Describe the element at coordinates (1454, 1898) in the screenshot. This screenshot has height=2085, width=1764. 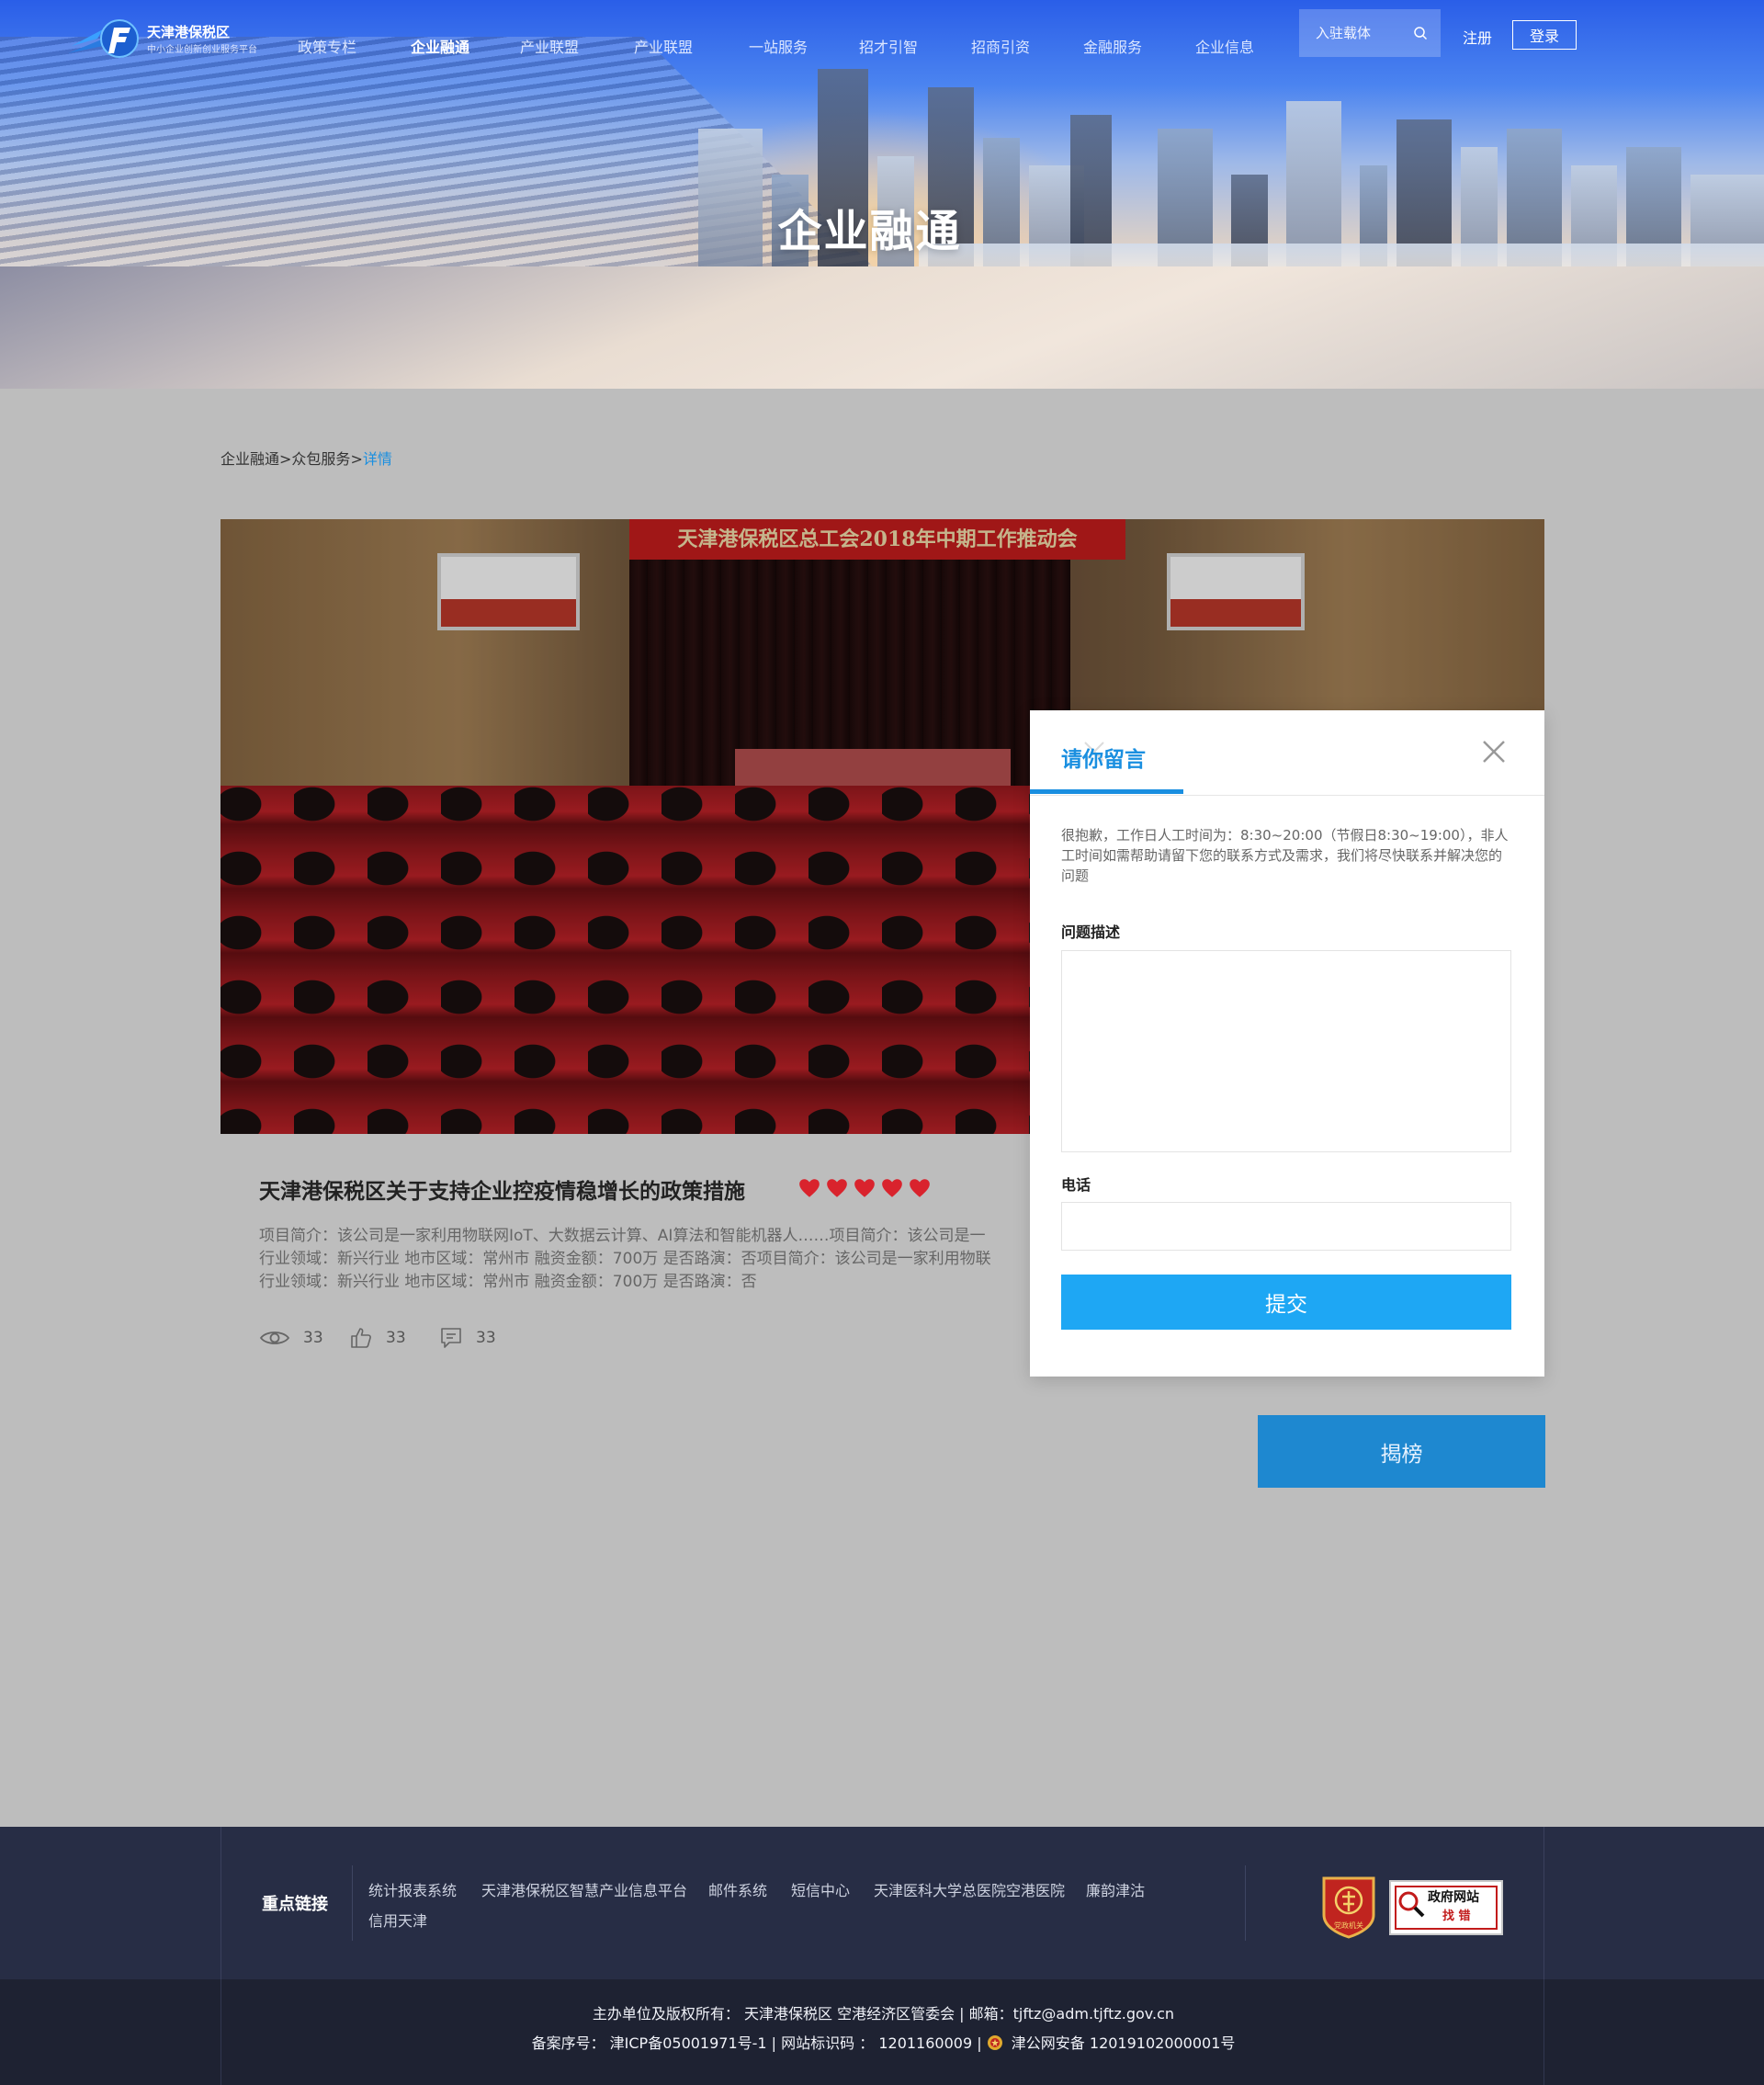
I see `gov-badge-line1: 政府网站` at that location.